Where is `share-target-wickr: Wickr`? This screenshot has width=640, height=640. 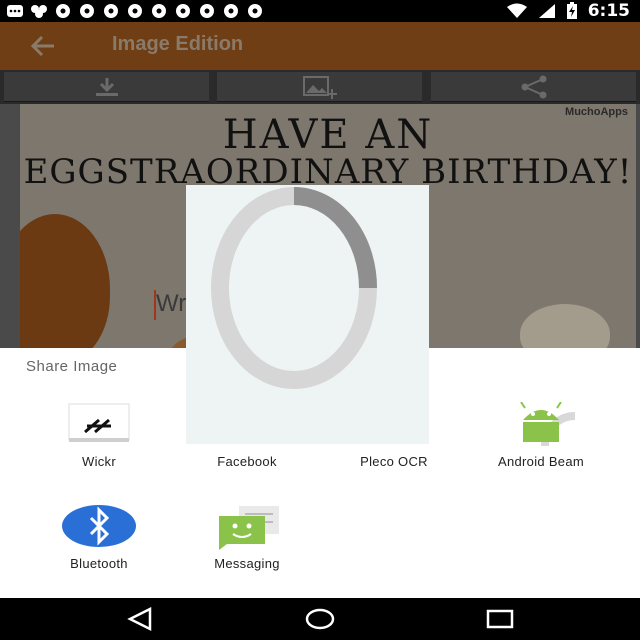 share-target-wickr: Wickr is located at coordinates (99, 435).